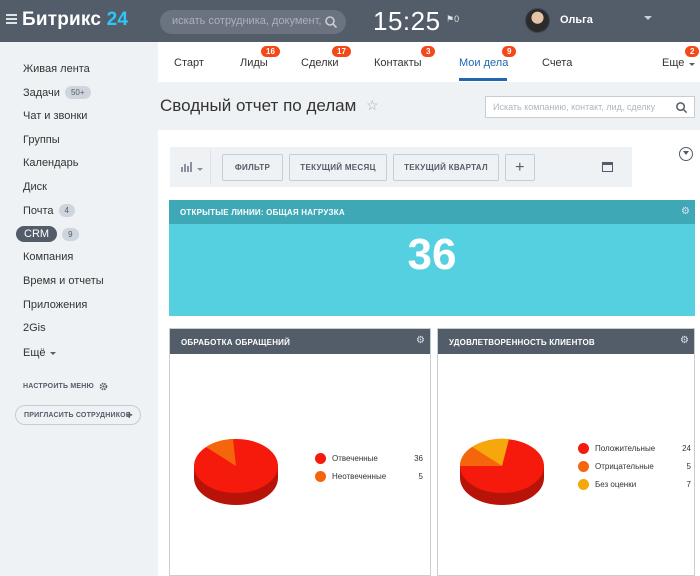 This screenshot has height=576, width=700. I want to click on logo-number: 24, so click(117, 19).